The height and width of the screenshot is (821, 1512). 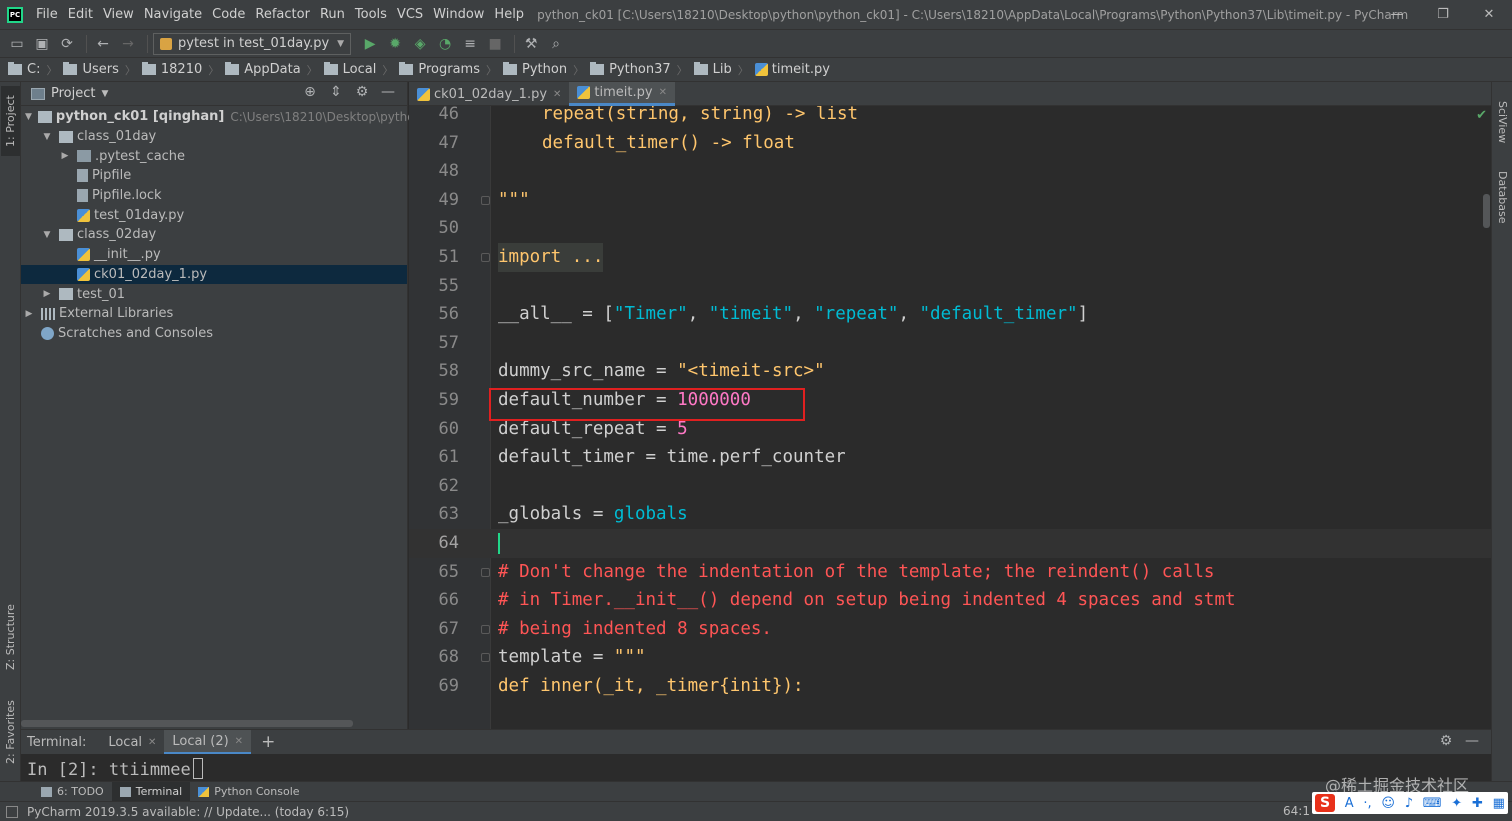 What do you see at coordinates (1502, 197) in the screenshot?
I see `tool-tab-database: Database` at bounding box center [1502, 197].